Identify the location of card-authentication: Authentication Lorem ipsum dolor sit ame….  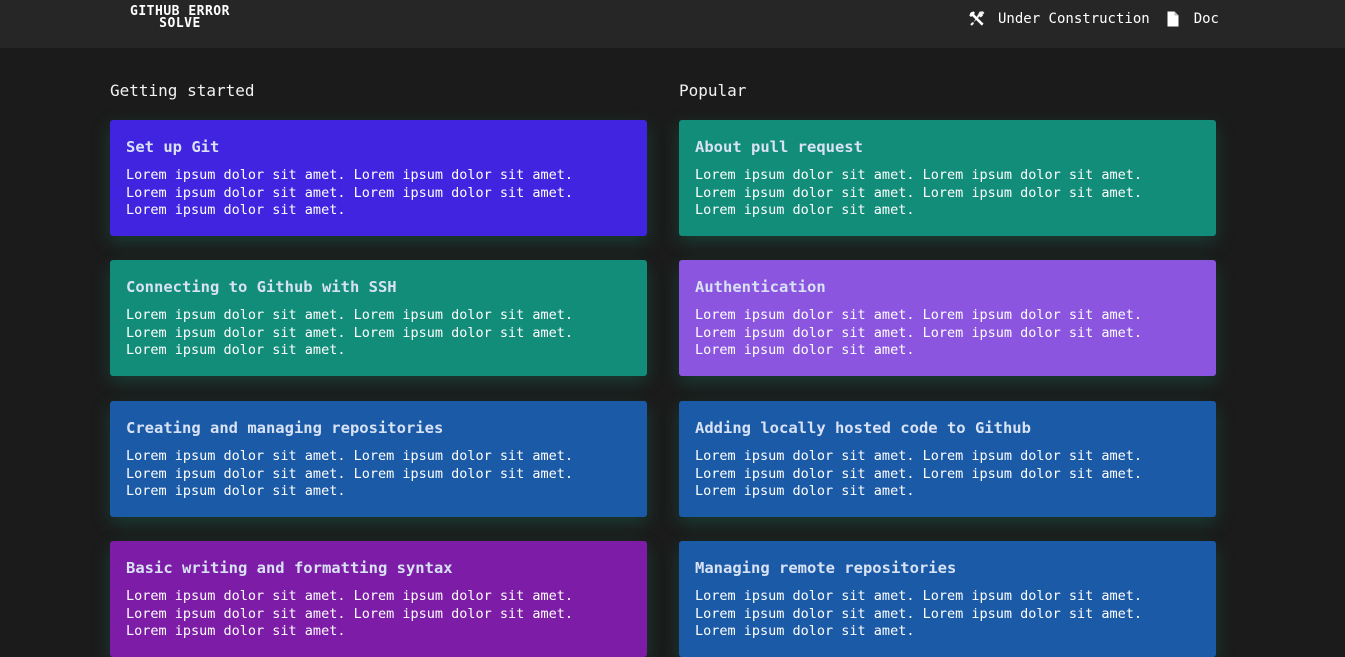
(947, 318).